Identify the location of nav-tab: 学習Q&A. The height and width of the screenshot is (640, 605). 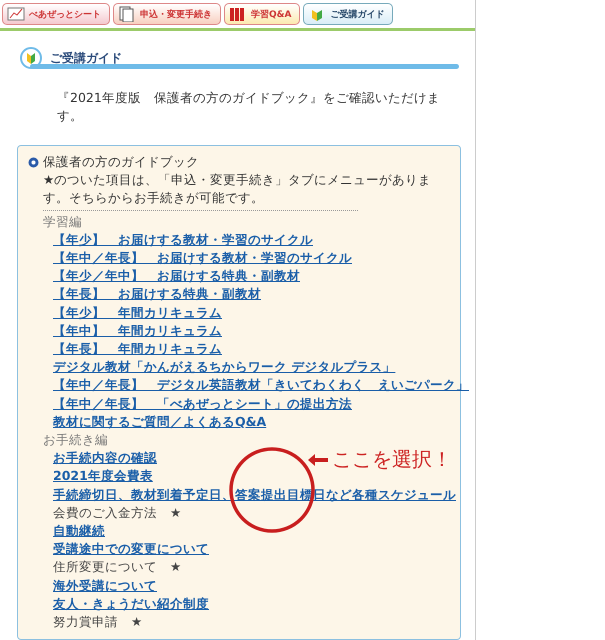
(262, 14).